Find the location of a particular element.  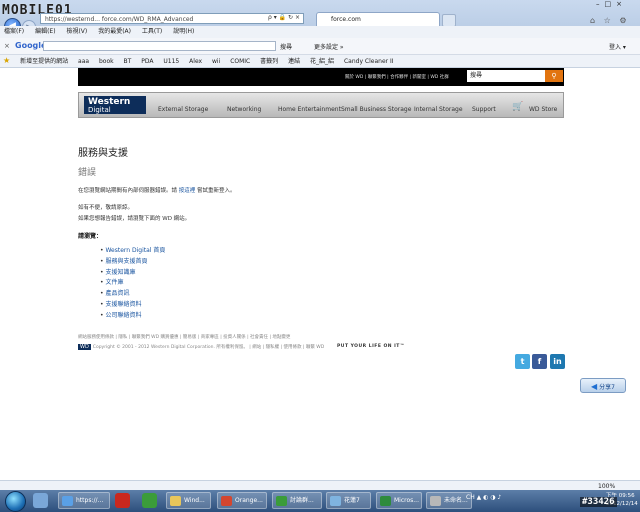

taskbar-item-4: 花蓮7 is located at coordinates (348, 500).